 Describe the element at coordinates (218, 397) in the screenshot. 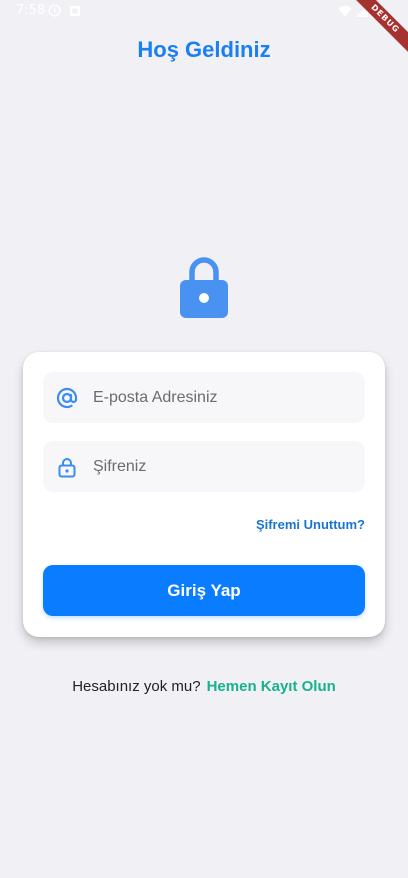

I see `email-input` at that location.